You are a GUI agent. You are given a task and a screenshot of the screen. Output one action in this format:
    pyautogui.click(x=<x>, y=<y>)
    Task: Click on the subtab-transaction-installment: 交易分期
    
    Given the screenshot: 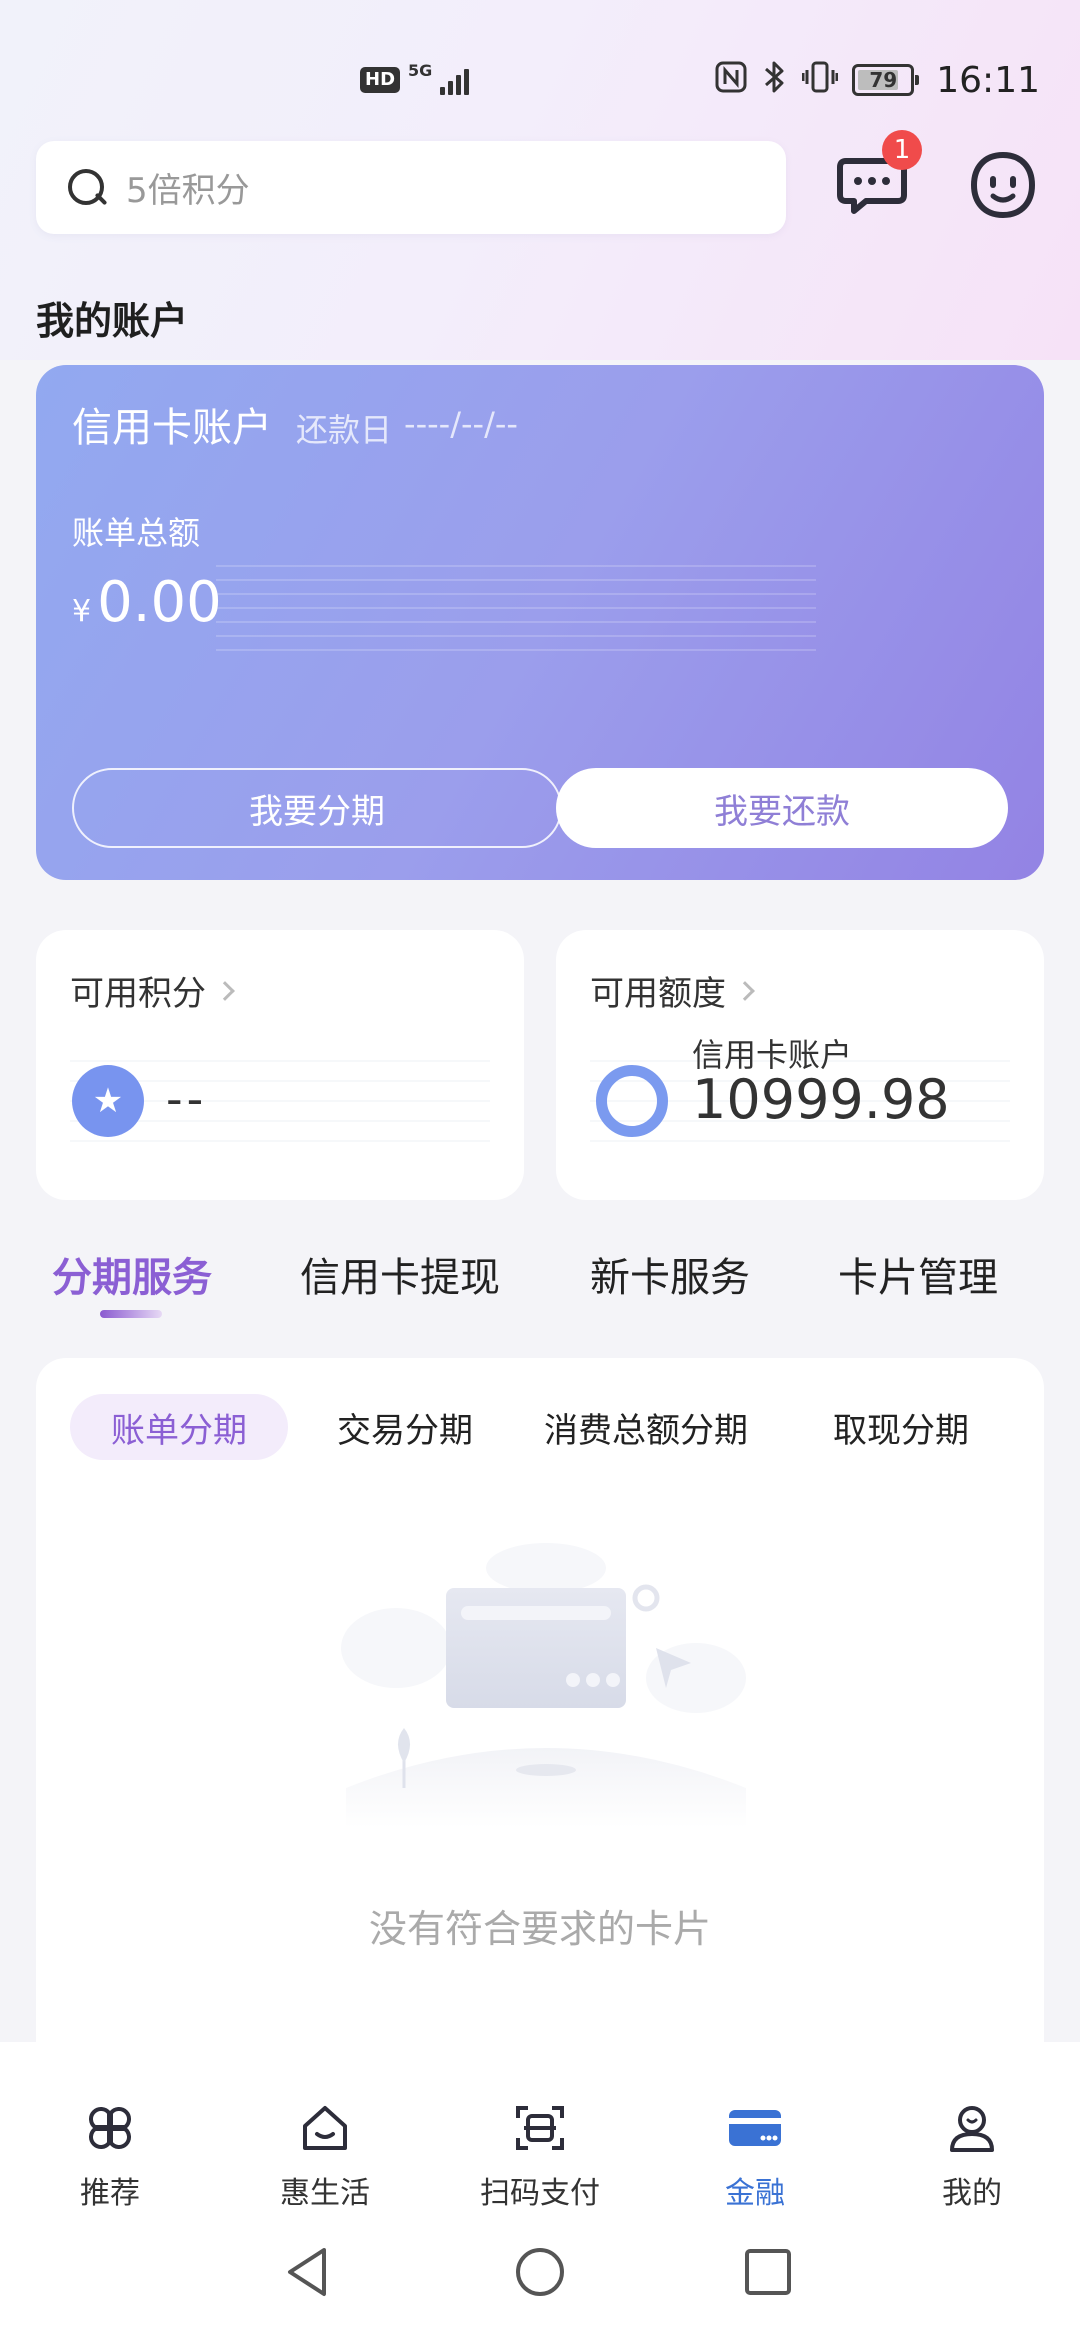 What is the action you would take?
    pyautogui.click(x=405, y=1427)
    